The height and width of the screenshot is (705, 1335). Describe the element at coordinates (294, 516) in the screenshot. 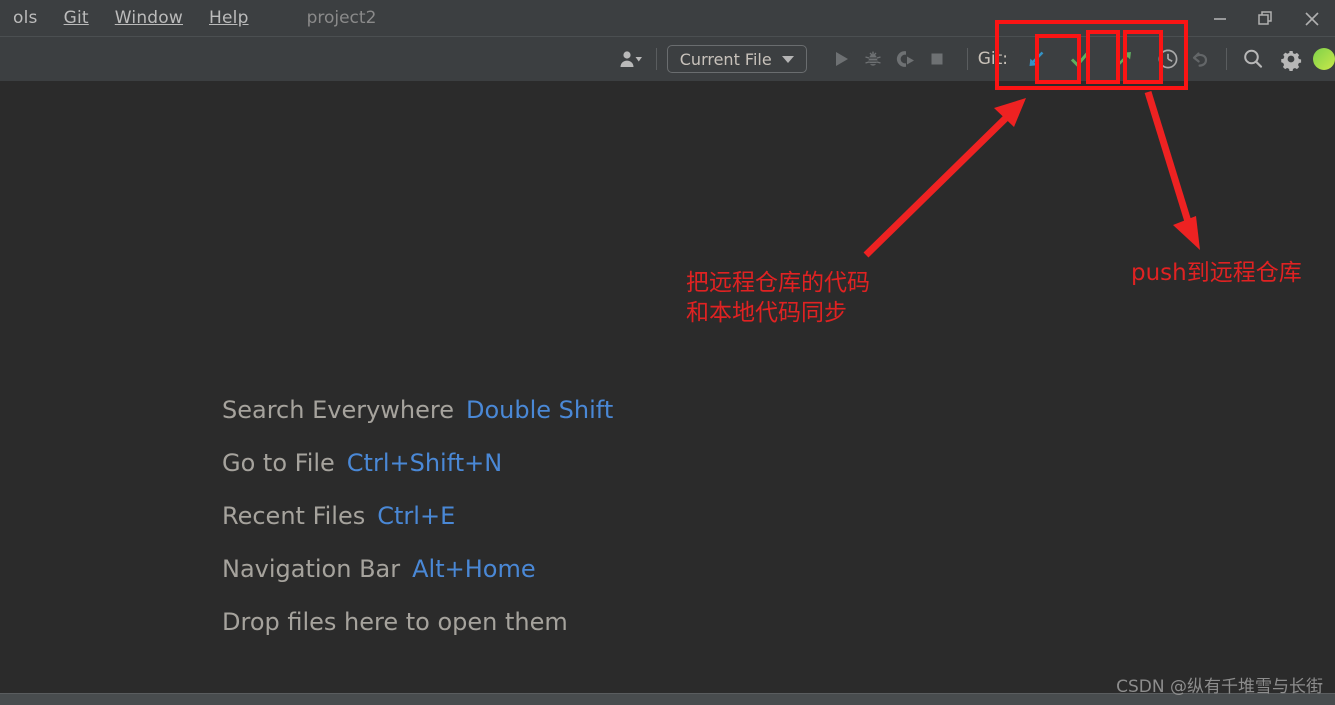

I see `shortcut-label: Recent Files` at that location.